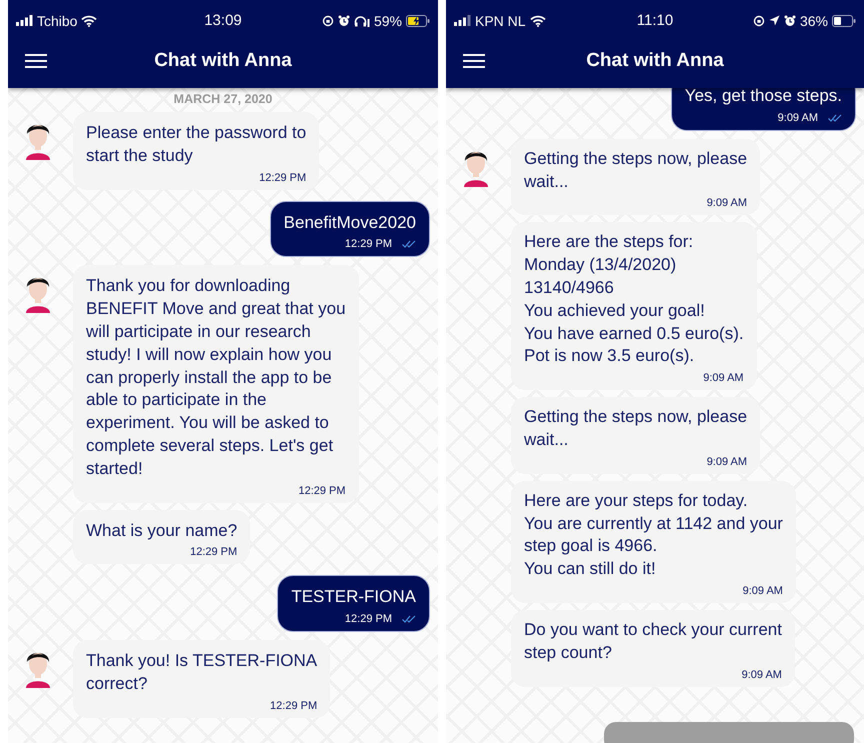 Image resolution: width=864 pixels, height=743 pixels. Describe the element at coordinates (350, 223) in the screenshot. I see `message-text: BenefitMove2020` at that location.